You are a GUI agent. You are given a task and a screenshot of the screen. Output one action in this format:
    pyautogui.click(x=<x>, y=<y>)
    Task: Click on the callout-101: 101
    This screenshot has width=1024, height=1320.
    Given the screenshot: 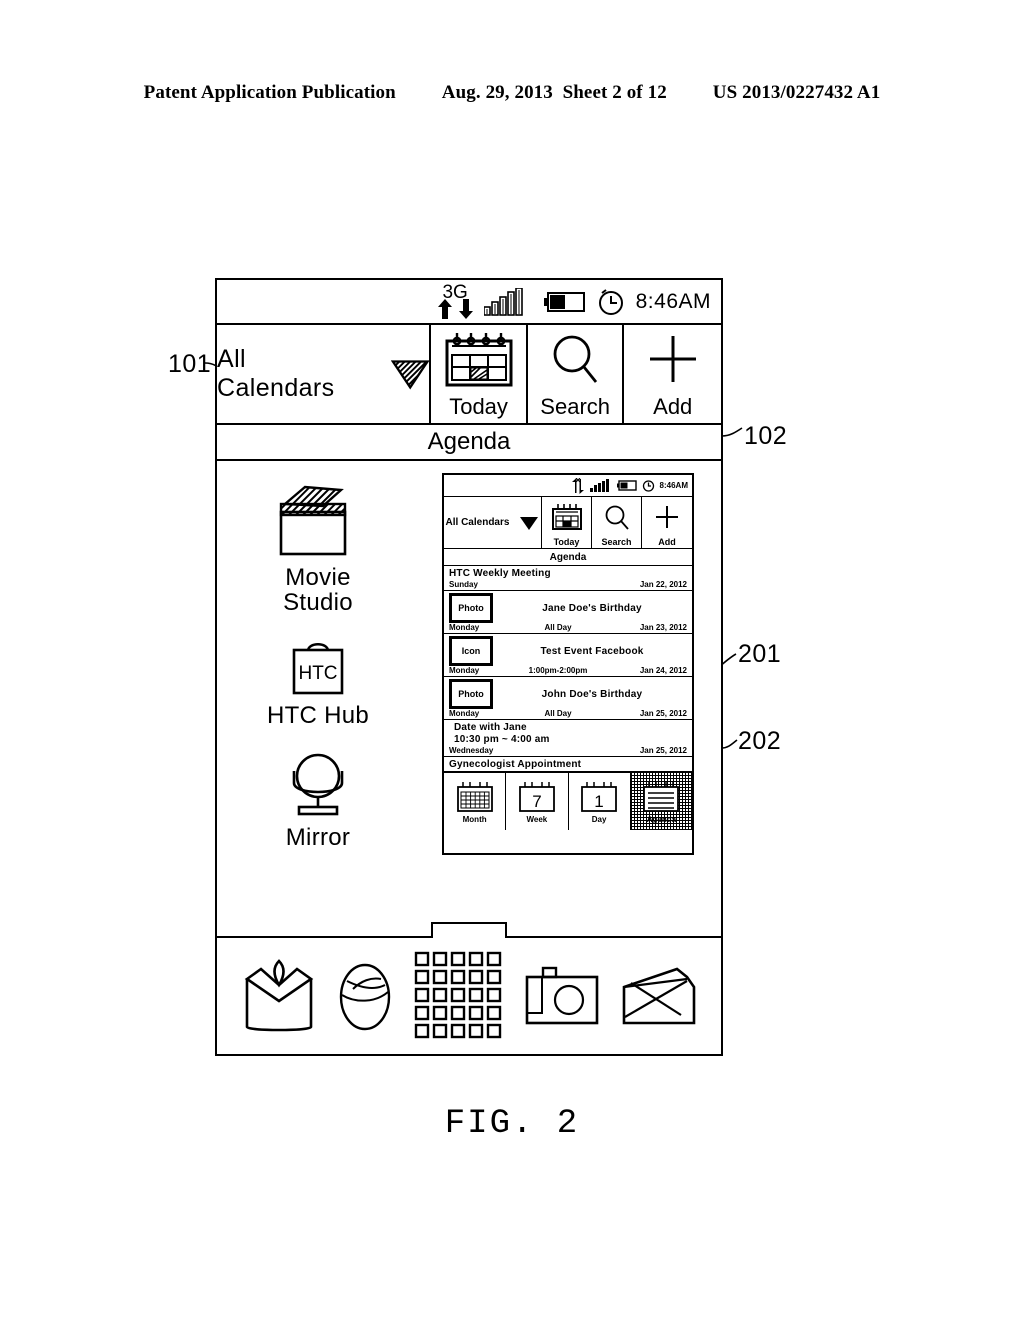 What is the action you would take?
    pyautogui.click(x=190, y=364)
    